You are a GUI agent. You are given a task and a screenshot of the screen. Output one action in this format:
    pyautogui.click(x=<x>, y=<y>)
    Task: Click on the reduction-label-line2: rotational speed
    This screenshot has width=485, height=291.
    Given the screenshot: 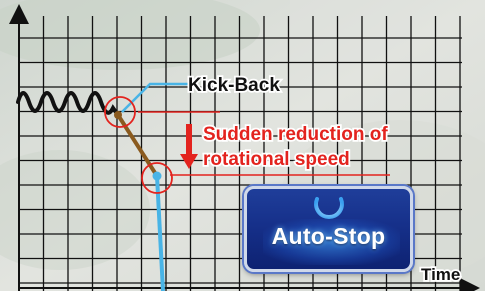 What is the action you would take?
    pyautogui.click(x=276, y=159)
    